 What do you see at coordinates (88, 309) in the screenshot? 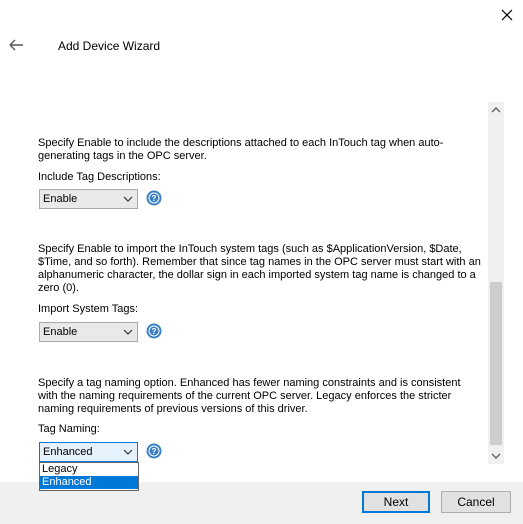
I see `system-tags-label: Import System Tags:` at bounding box center [88, 309].